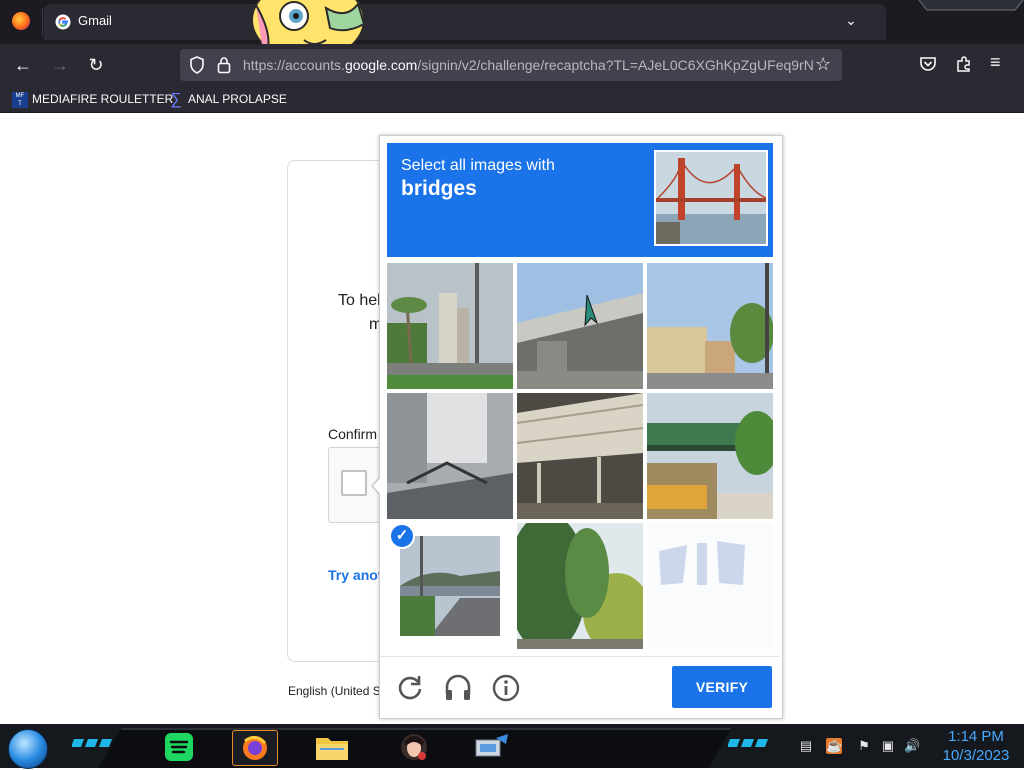 This screenshot has height=770, width=1024. Describe the element at coordinates (964, 64) in the screenshot. I see `extensions-puzzle-icon` at that location.